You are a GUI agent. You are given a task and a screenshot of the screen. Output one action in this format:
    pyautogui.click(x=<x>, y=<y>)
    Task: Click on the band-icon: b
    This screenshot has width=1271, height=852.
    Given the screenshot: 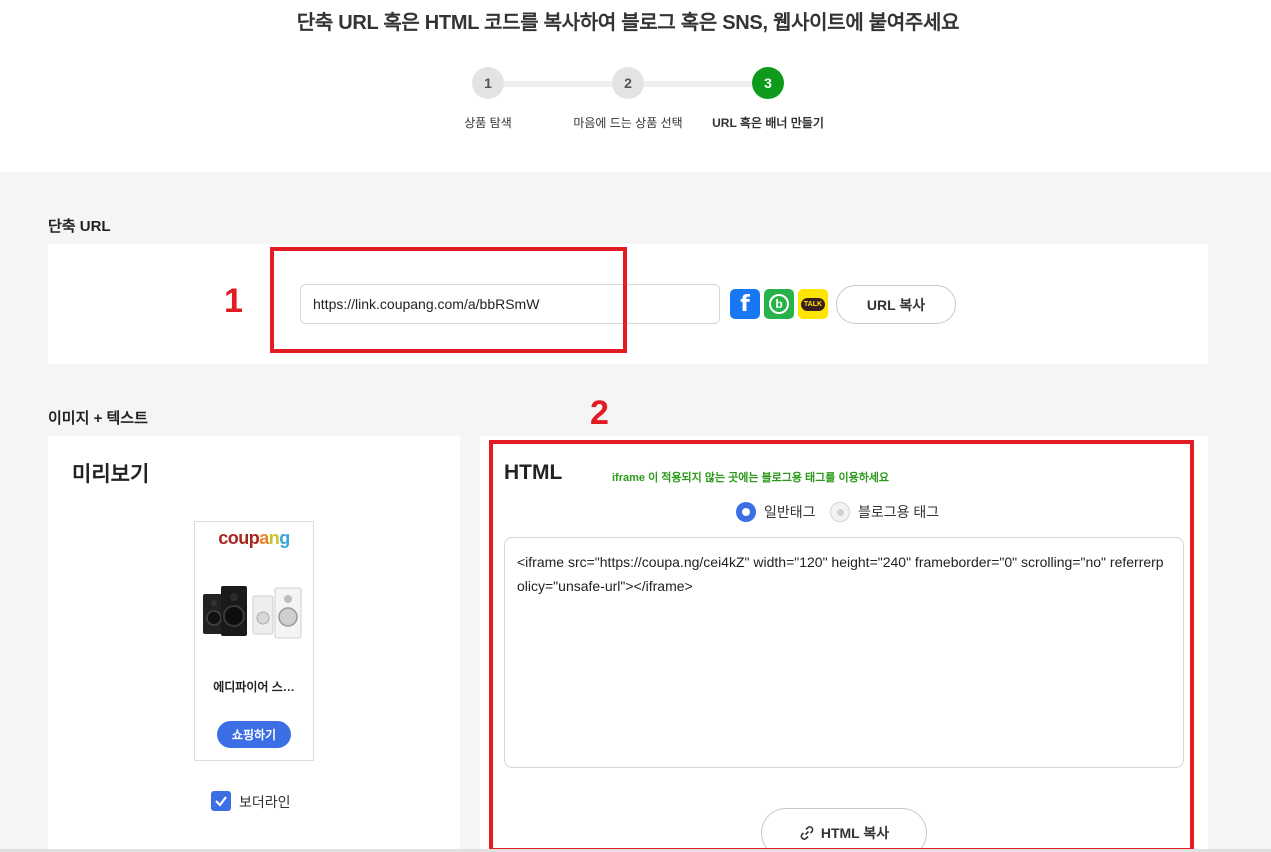 What is the action you would take?
    pyautogui.click(x=779, y=304)
    